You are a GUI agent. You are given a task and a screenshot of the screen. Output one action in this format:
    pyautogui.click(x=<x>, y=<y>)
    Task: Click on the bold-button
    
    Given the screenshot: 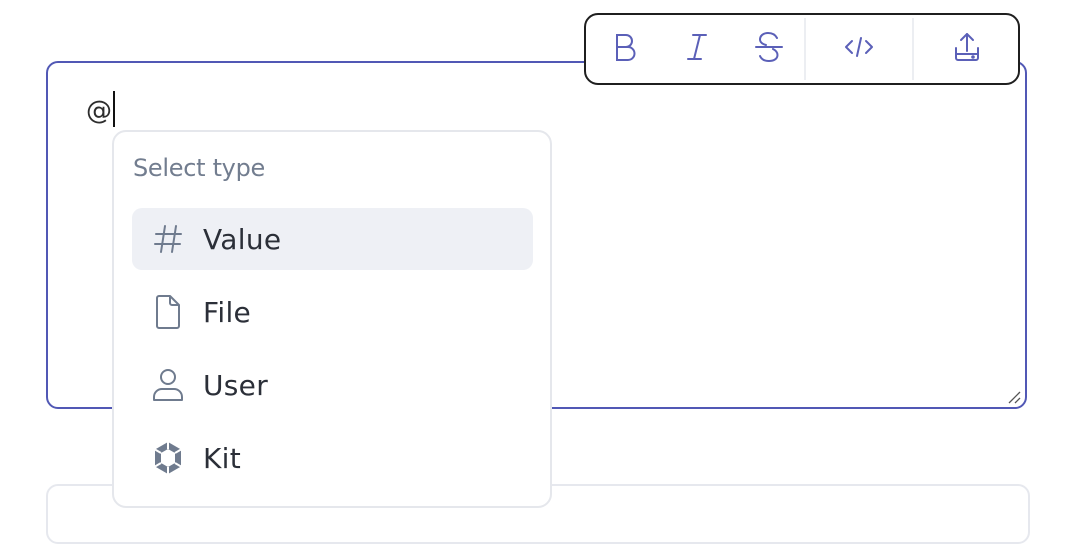 What is the action you would take?
    pyautogui.click(x=625, y=49)
    